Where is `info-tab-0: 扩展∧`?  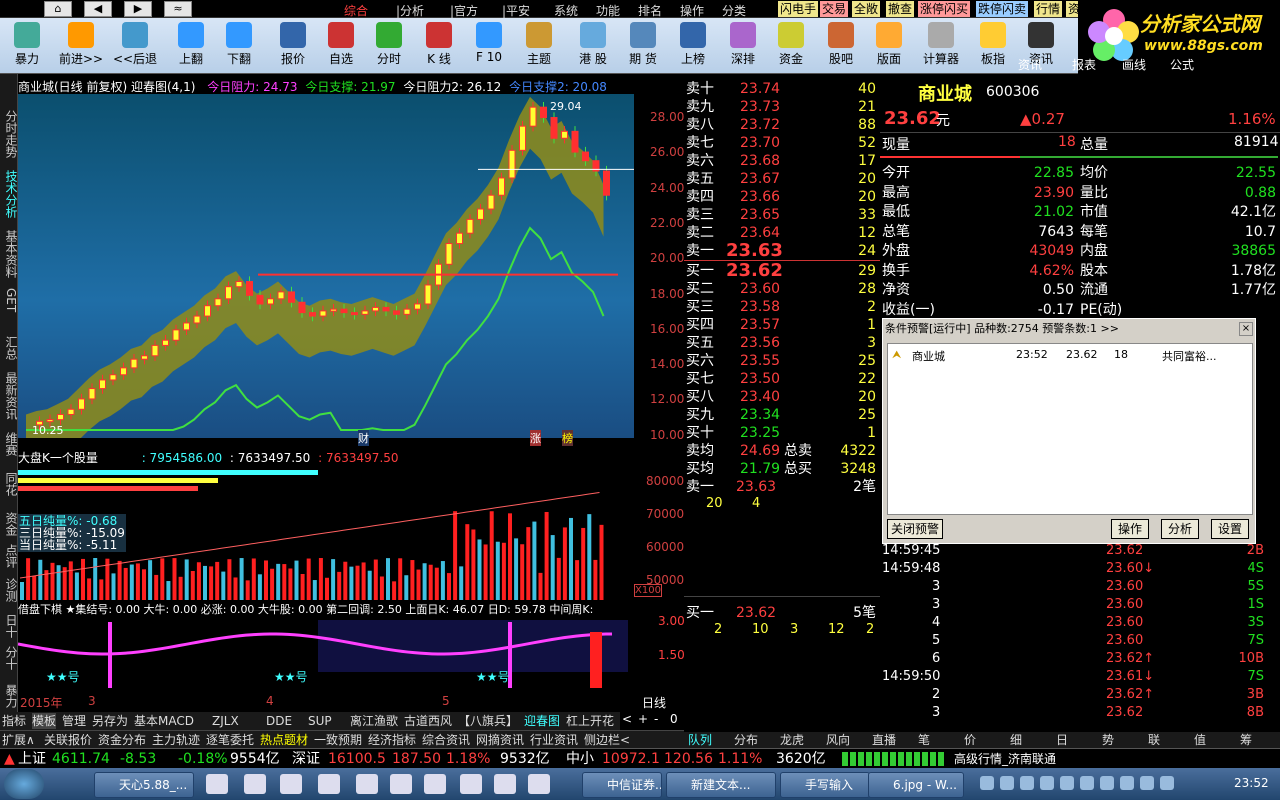
info-tab-0: 扩展∧ is located at coordinates (18, 740).